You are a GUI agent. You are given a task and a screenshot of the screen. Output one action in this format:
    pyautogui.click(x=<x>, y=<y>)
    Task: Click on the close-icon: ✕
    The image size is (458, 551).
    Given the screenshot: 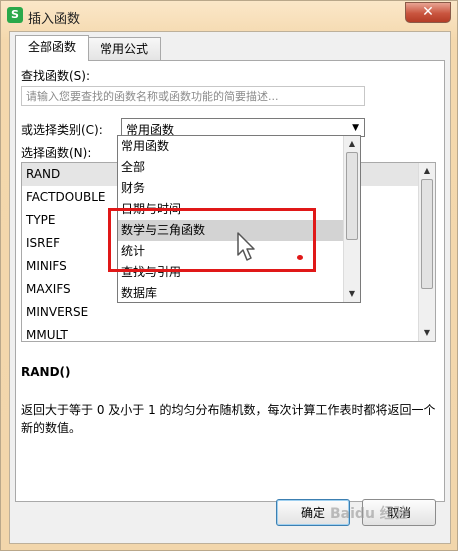 What is the action you would take?
    pyautogui.click(x=428, y=12)
    